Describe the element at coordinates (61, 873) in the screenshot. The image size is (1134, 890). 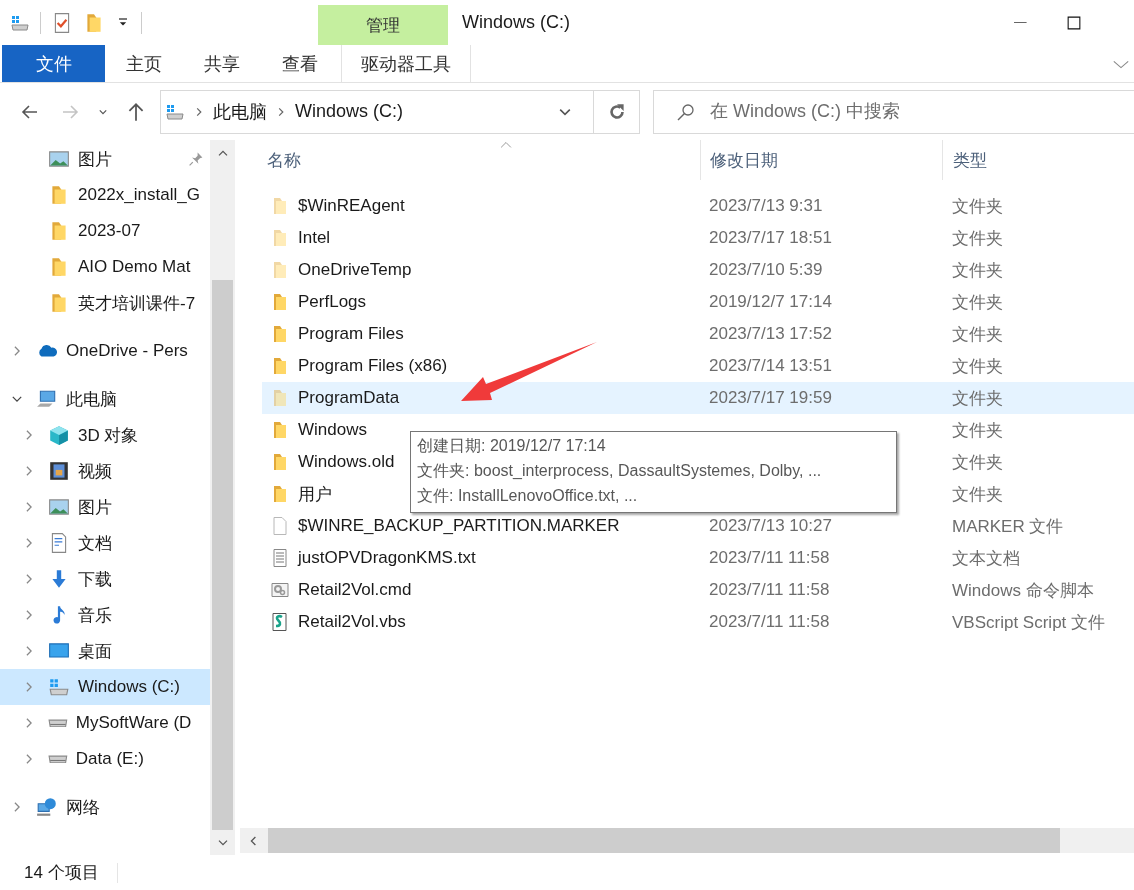
I see `item-count: 14 个项目` at that location.